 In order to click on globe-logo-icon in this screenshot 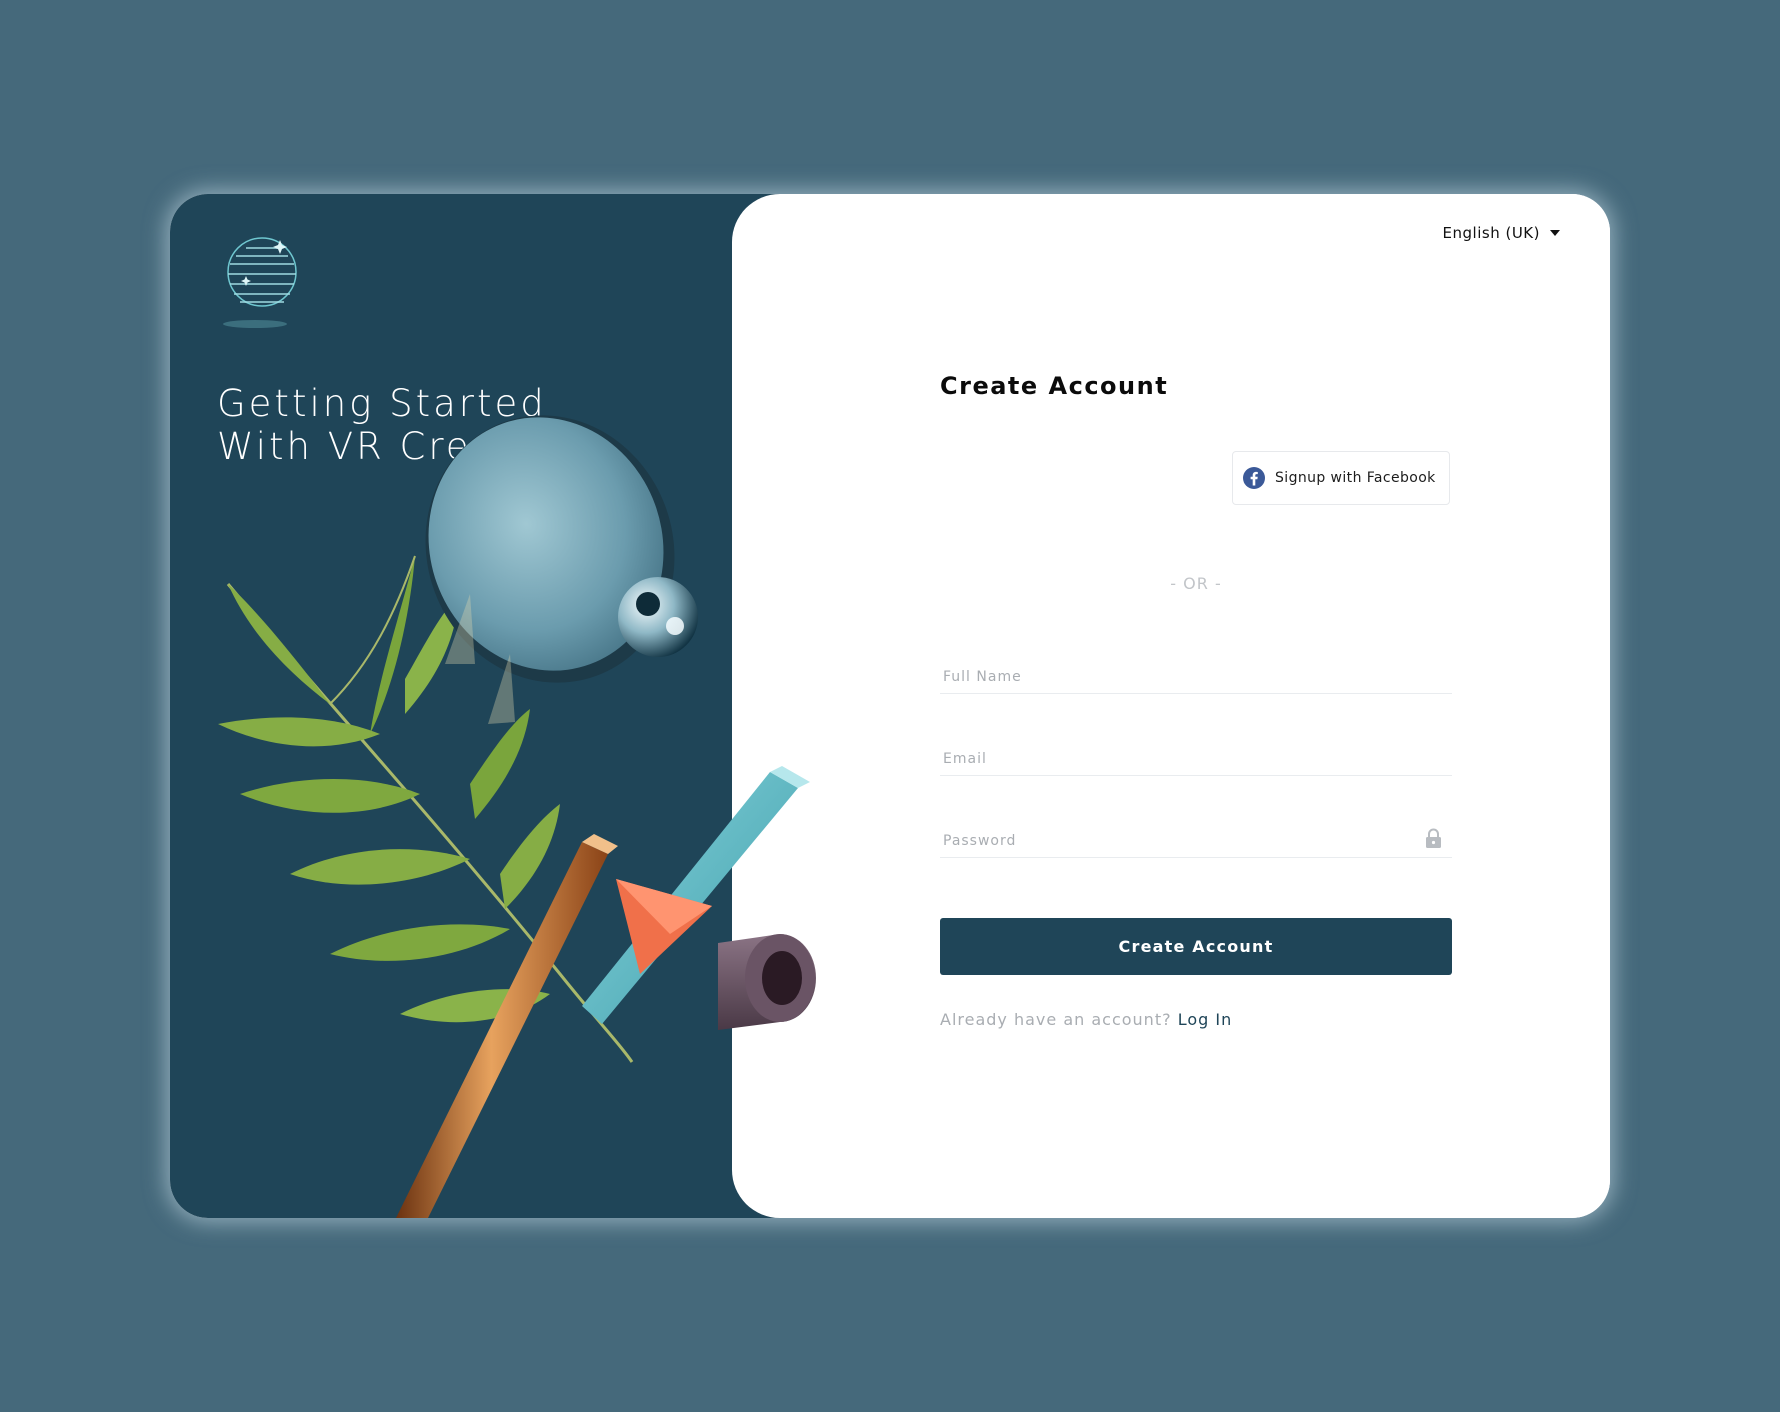, I will do `click(260, 282)`.